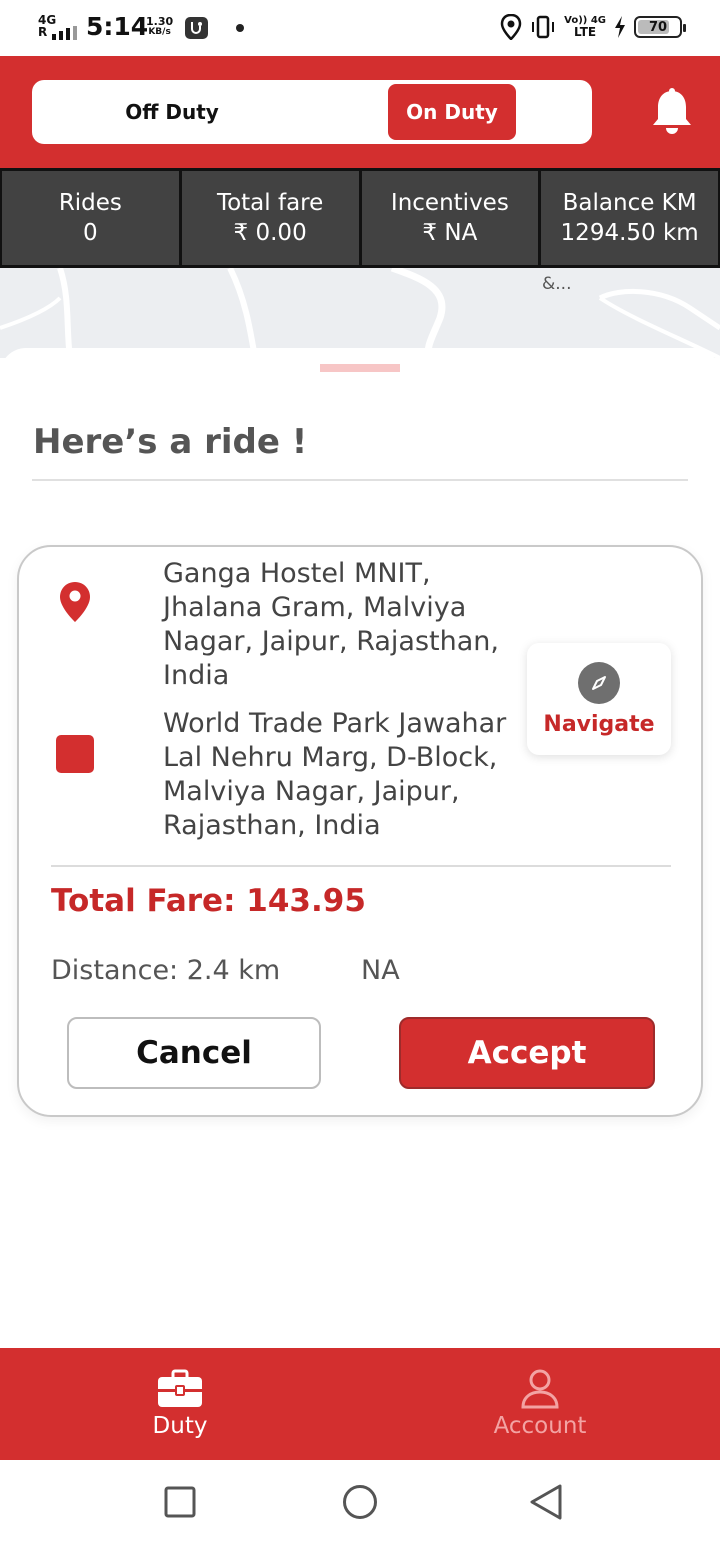 The height and width of the screenshot is (1544, 720). What do you see at coordinates (546, 1502) in the screenshot?
I see `back-icon` at bounding box center [546, 1502].